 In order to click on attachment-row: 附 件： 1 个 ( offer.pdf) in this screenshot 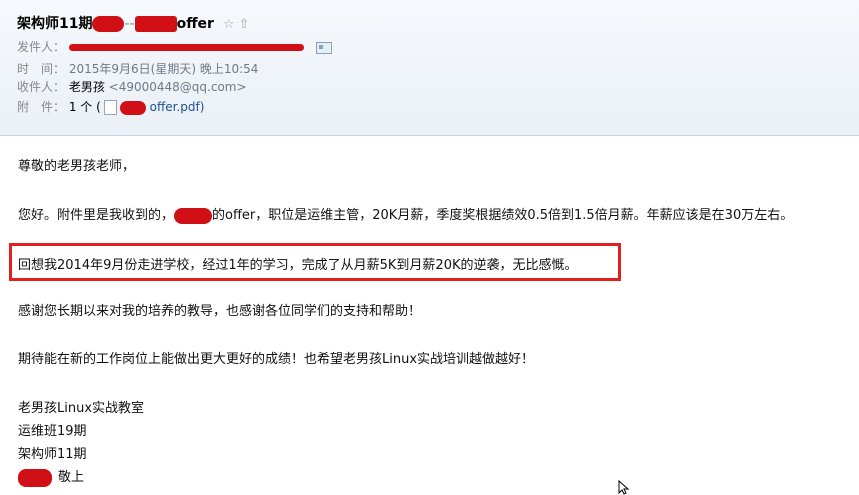, I will do `click(110, 106)`.